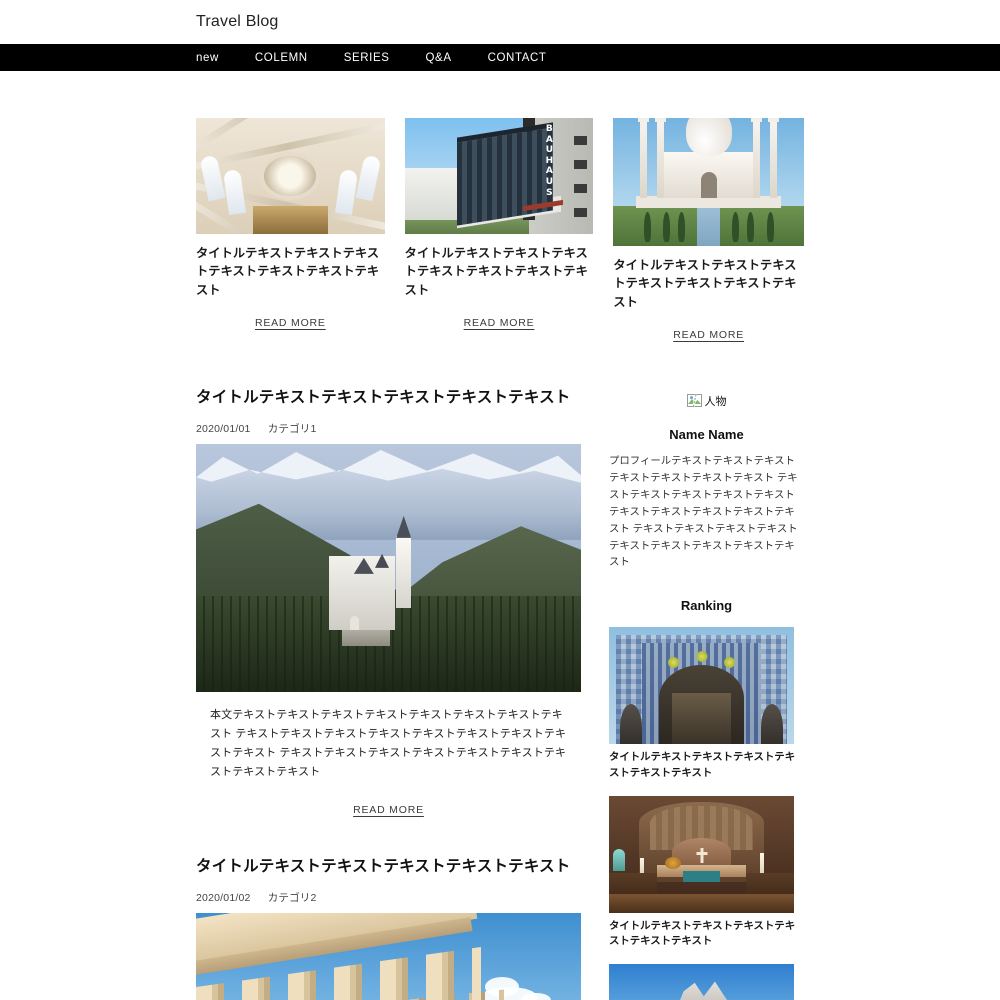  I want to click on ranking-heading: Ranking, so click(706, 606).